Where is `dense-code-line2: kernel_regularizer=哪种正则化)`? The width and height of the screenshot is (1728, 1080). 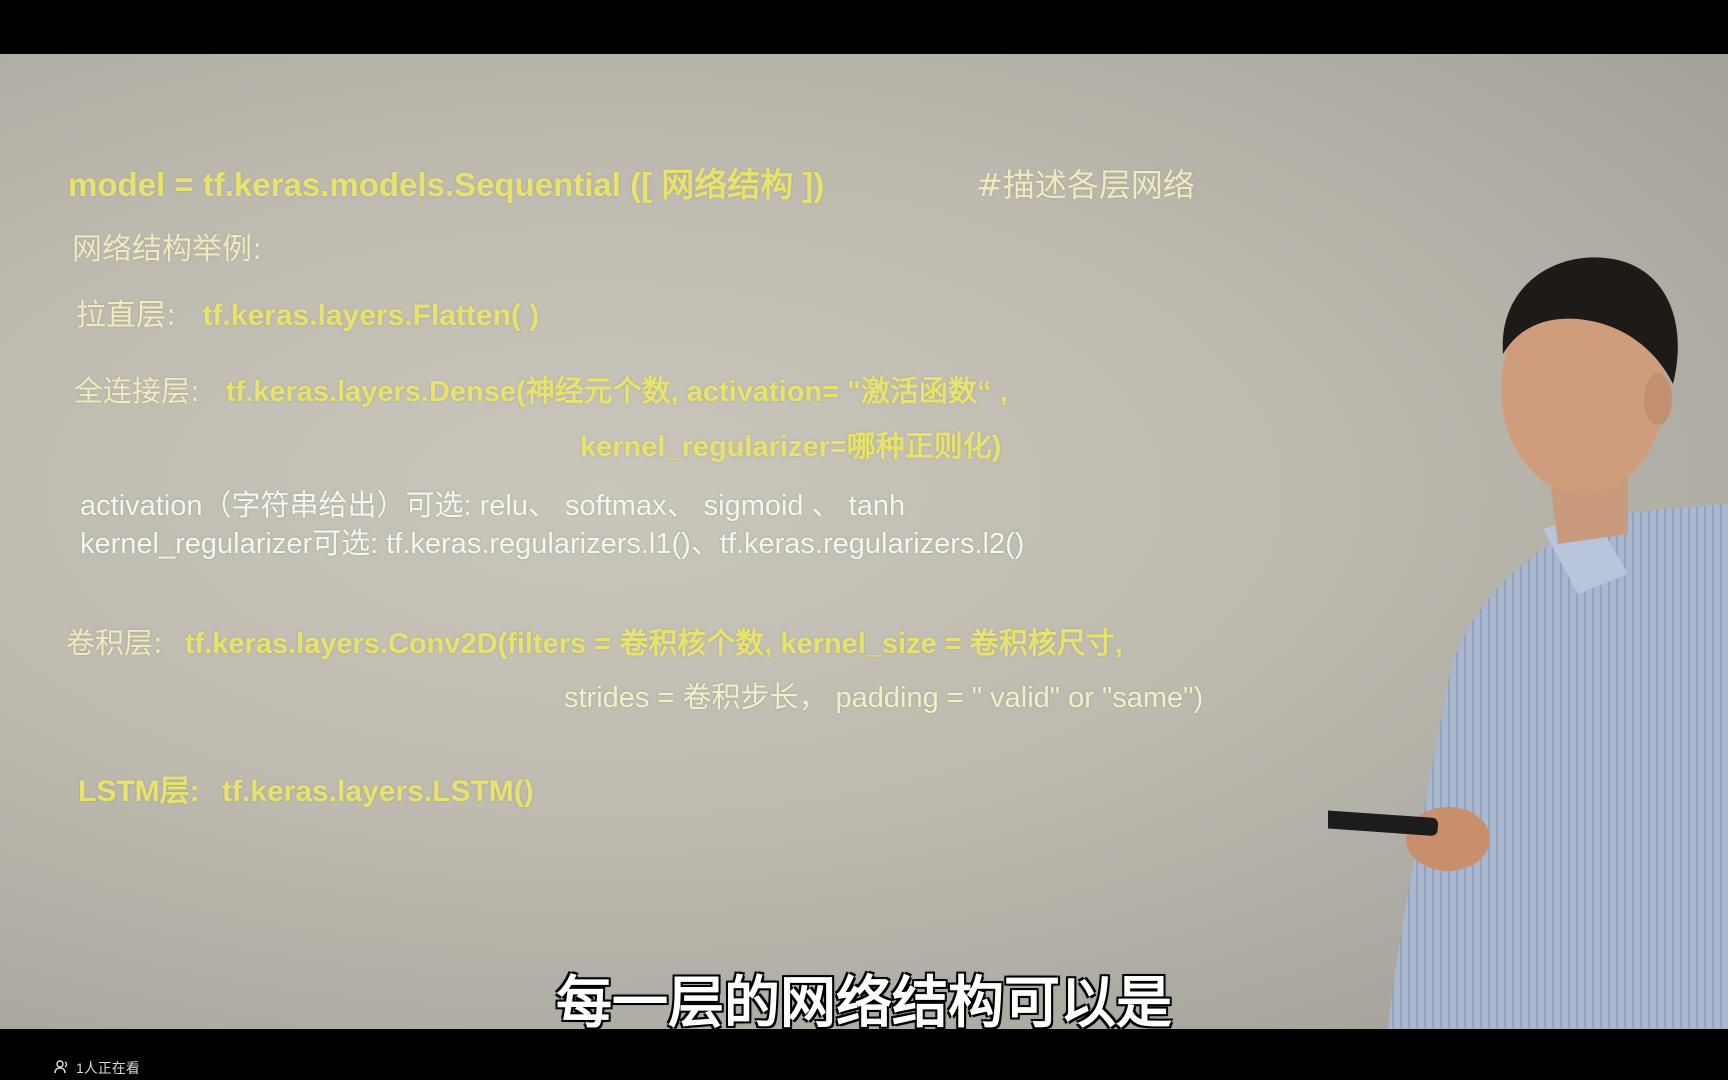 dense-code-line2: kernel_regularizer=哪种正则化) is located at coordinates (791, 447).